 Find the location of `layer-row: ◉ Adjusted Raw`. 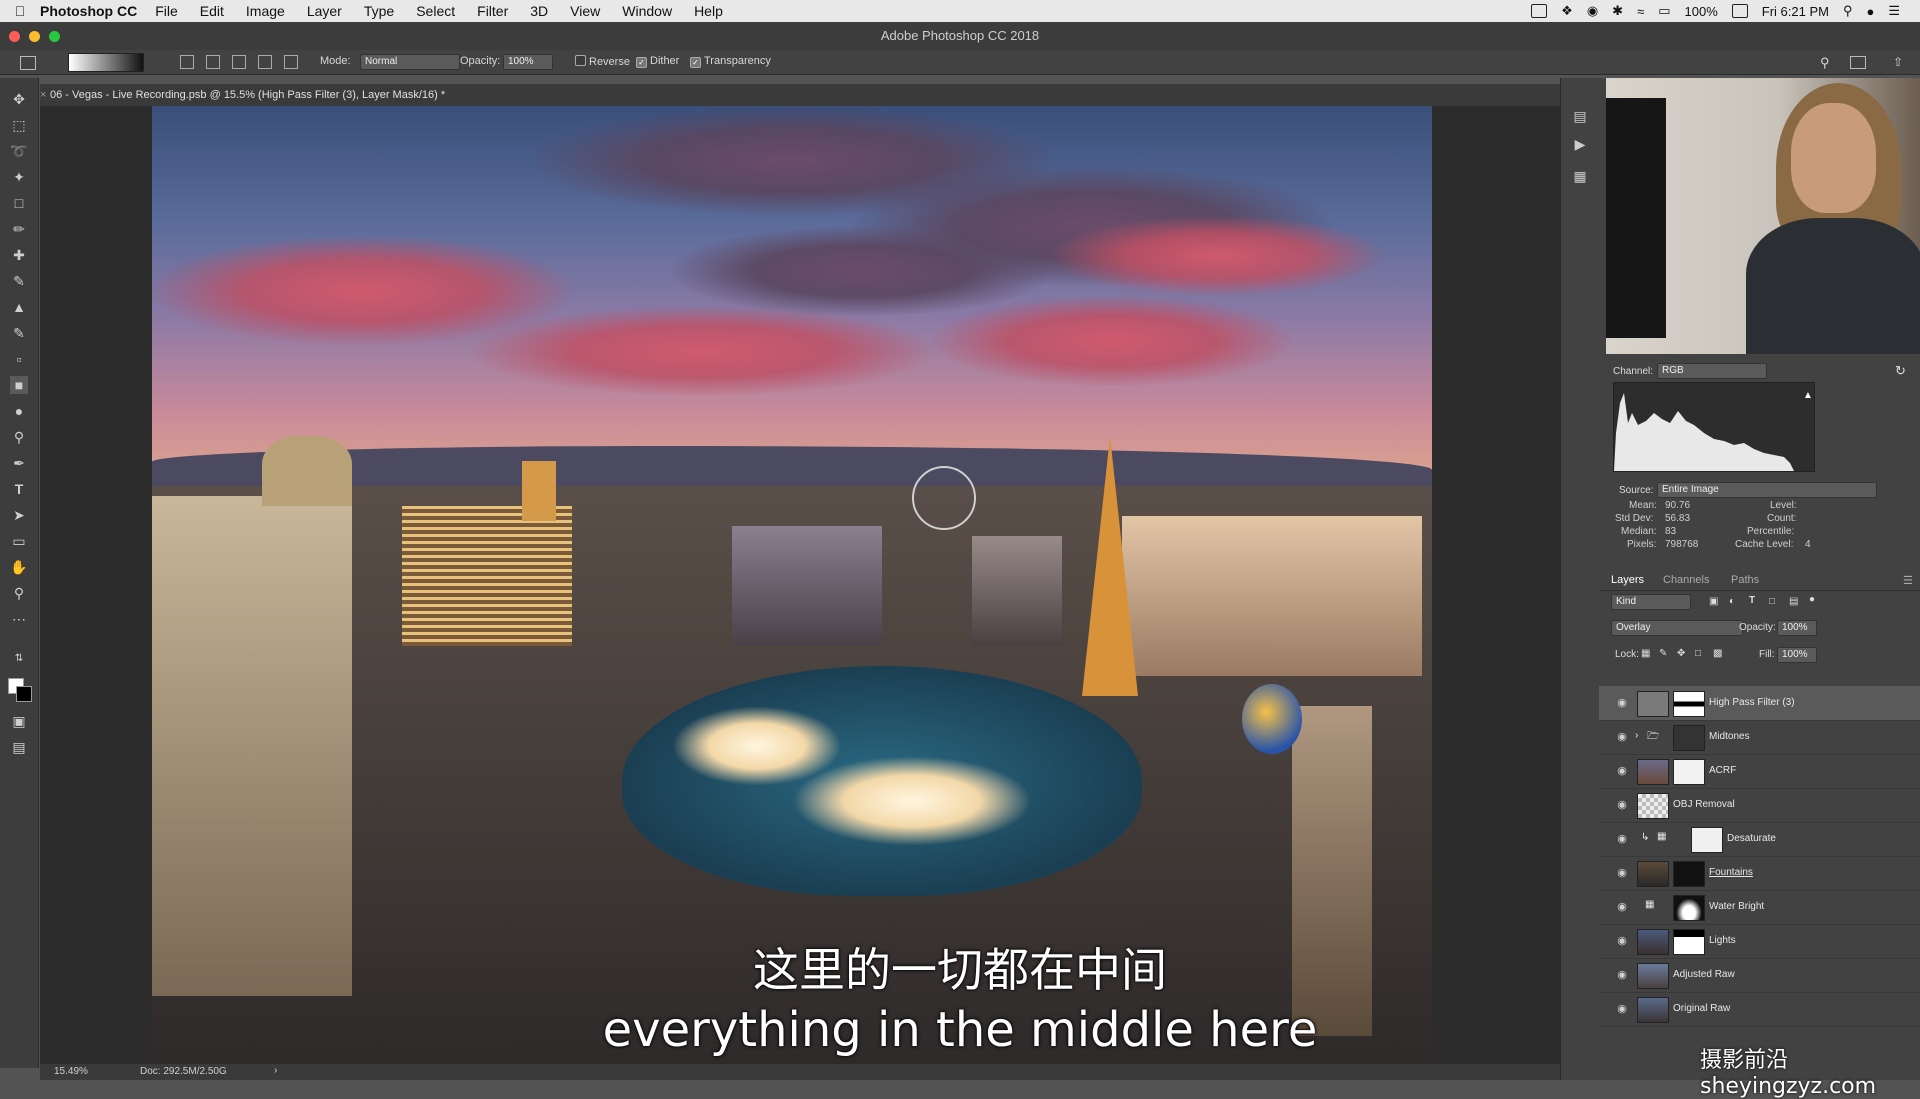

layer-row: ◉ Adjusted Raw is located at coordinates (1759, 975).